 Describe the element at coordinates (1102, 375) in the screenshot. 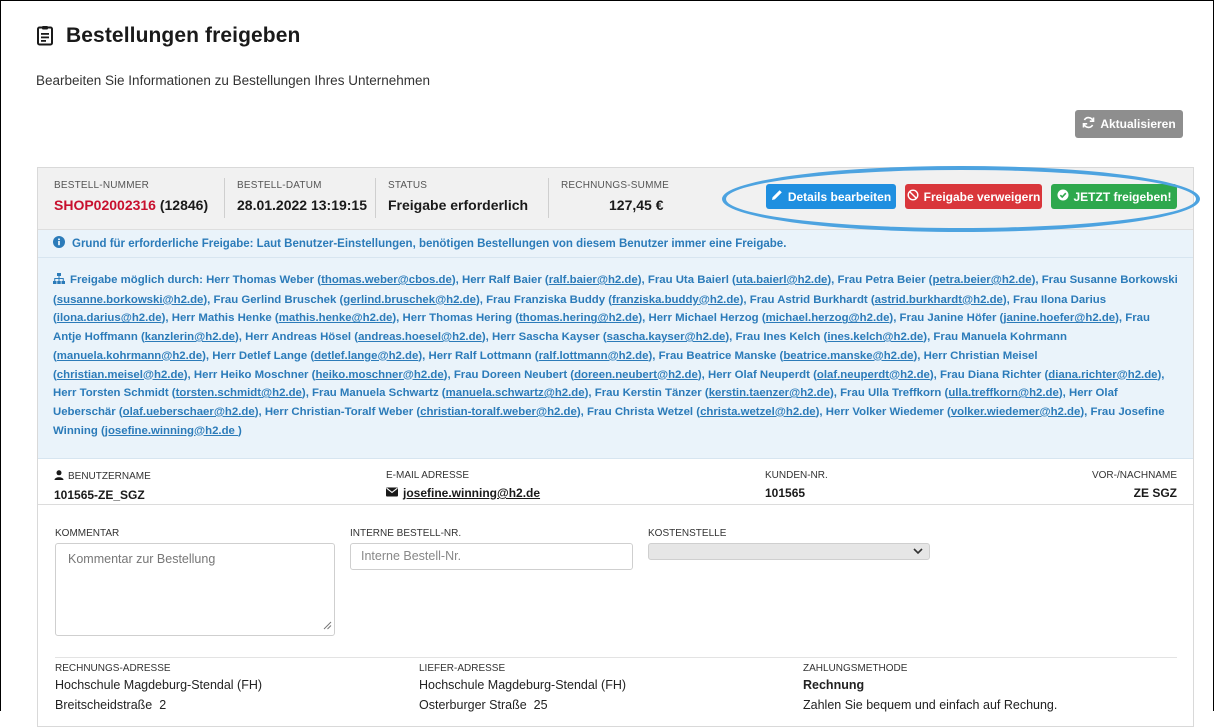

I see `approver-email-link: diana.richter@h2.de` at that location.